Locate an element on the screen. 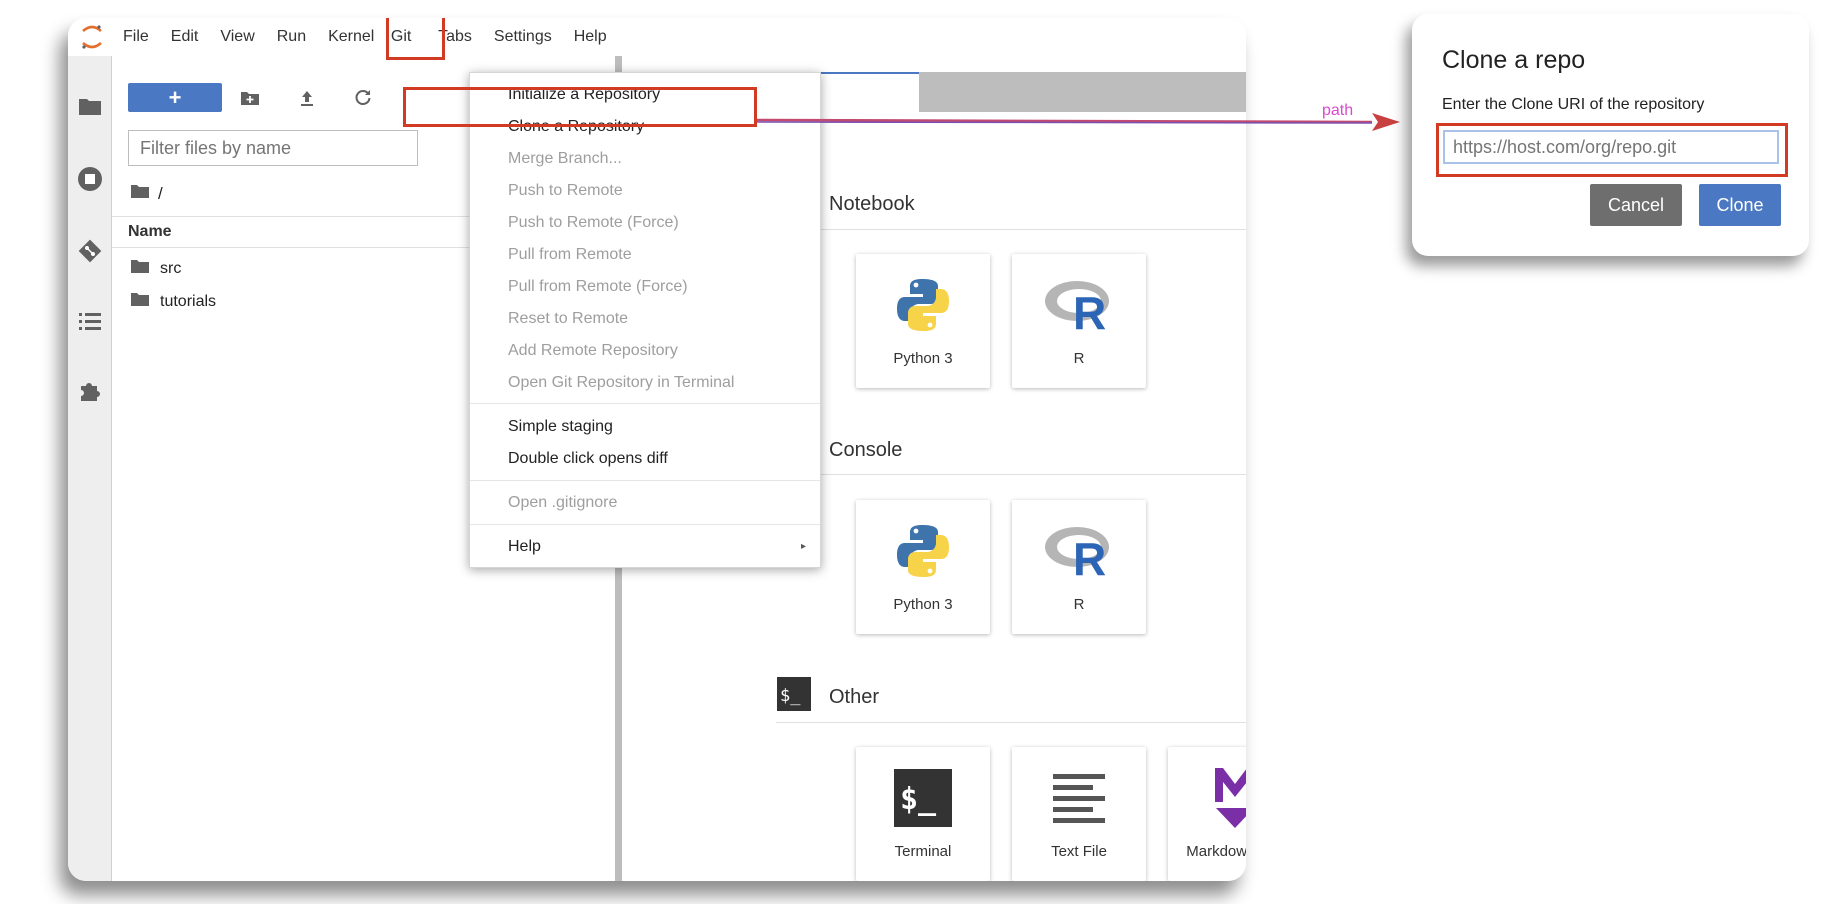 The width and height of the screenshot is (1825, 904). submenu-arrow-icon: ▸ is located at coordinates (803, 546).